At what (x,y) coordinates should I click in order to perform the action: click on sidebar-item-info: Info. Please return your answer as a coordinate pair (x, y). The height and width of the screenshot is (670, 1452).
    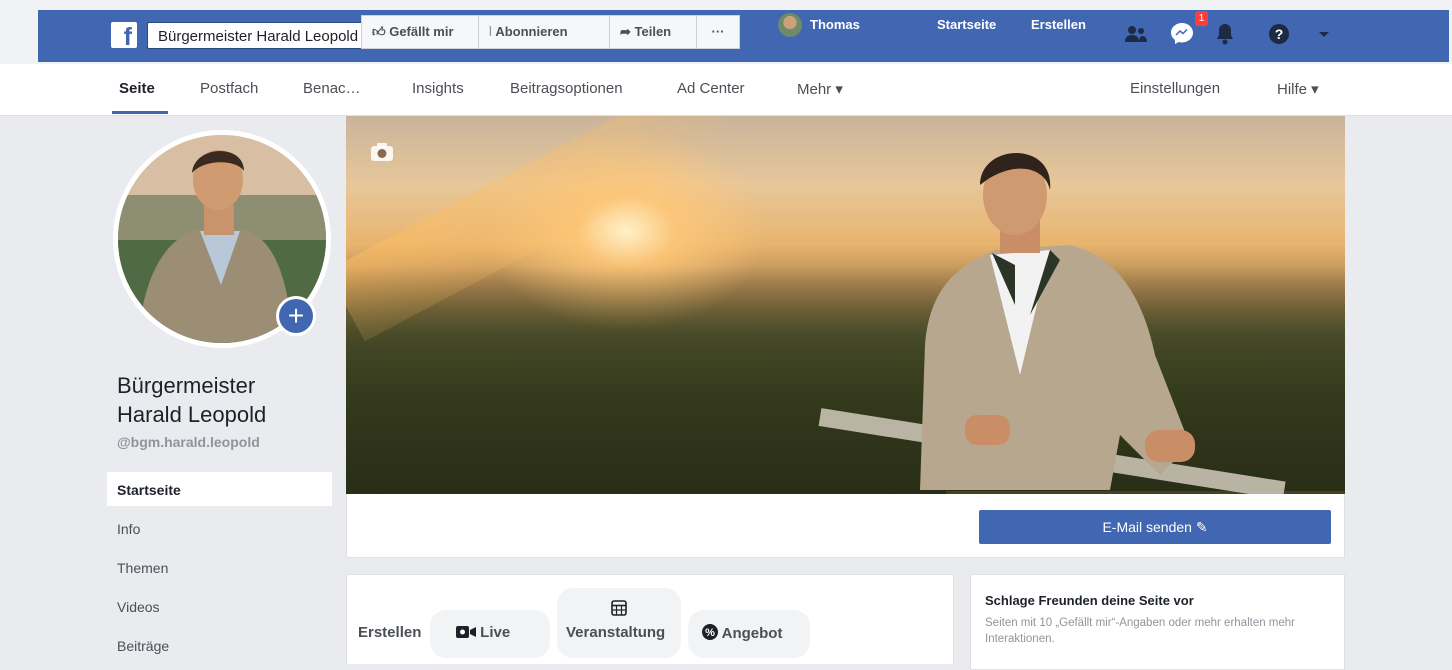
    Looking at the image, I should click on (219, 528).